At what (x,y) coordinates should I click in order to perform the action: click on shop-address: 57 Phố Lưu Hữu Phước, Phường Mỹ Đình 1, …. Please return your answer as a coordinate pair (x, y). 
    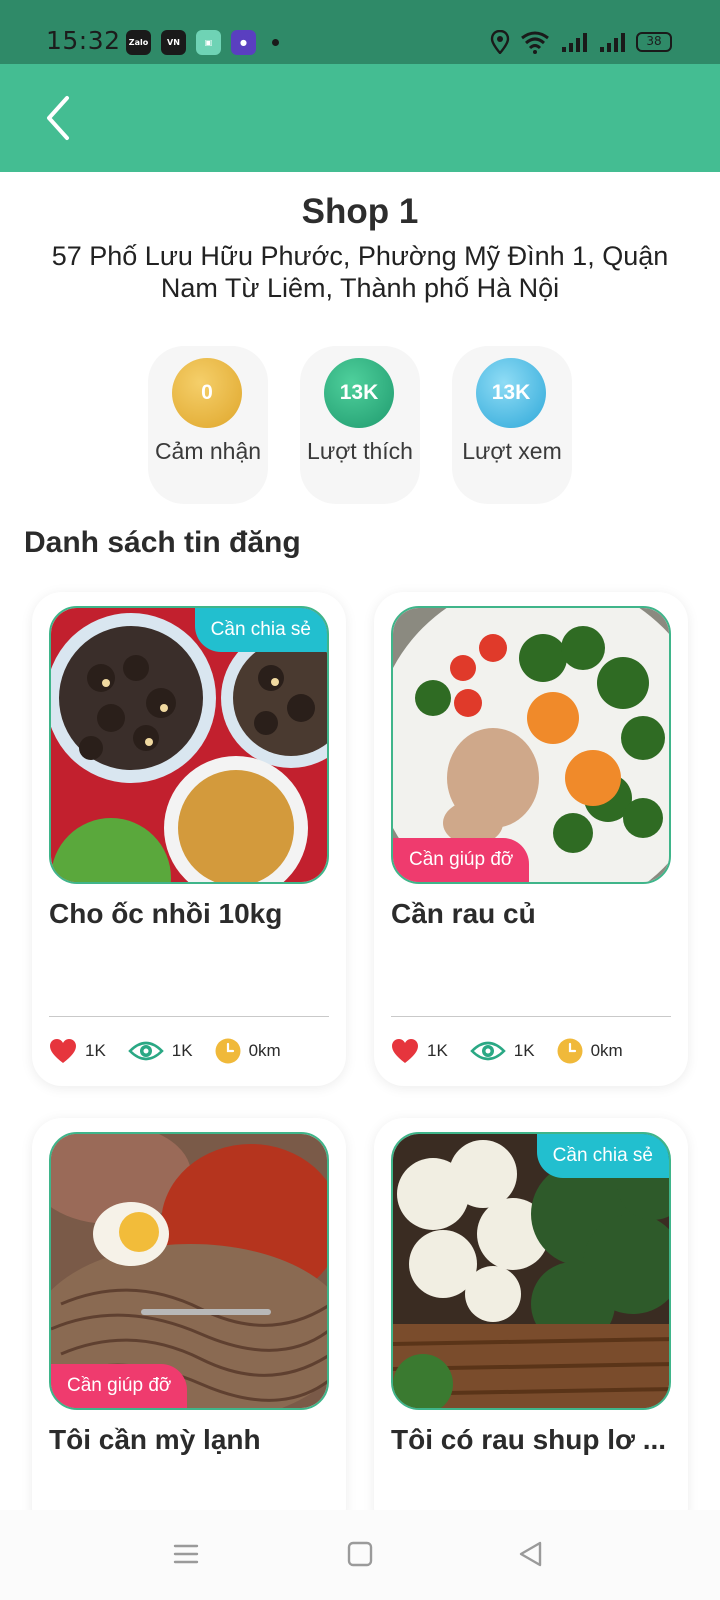
    Looking at the image, I should click on (360, 272).